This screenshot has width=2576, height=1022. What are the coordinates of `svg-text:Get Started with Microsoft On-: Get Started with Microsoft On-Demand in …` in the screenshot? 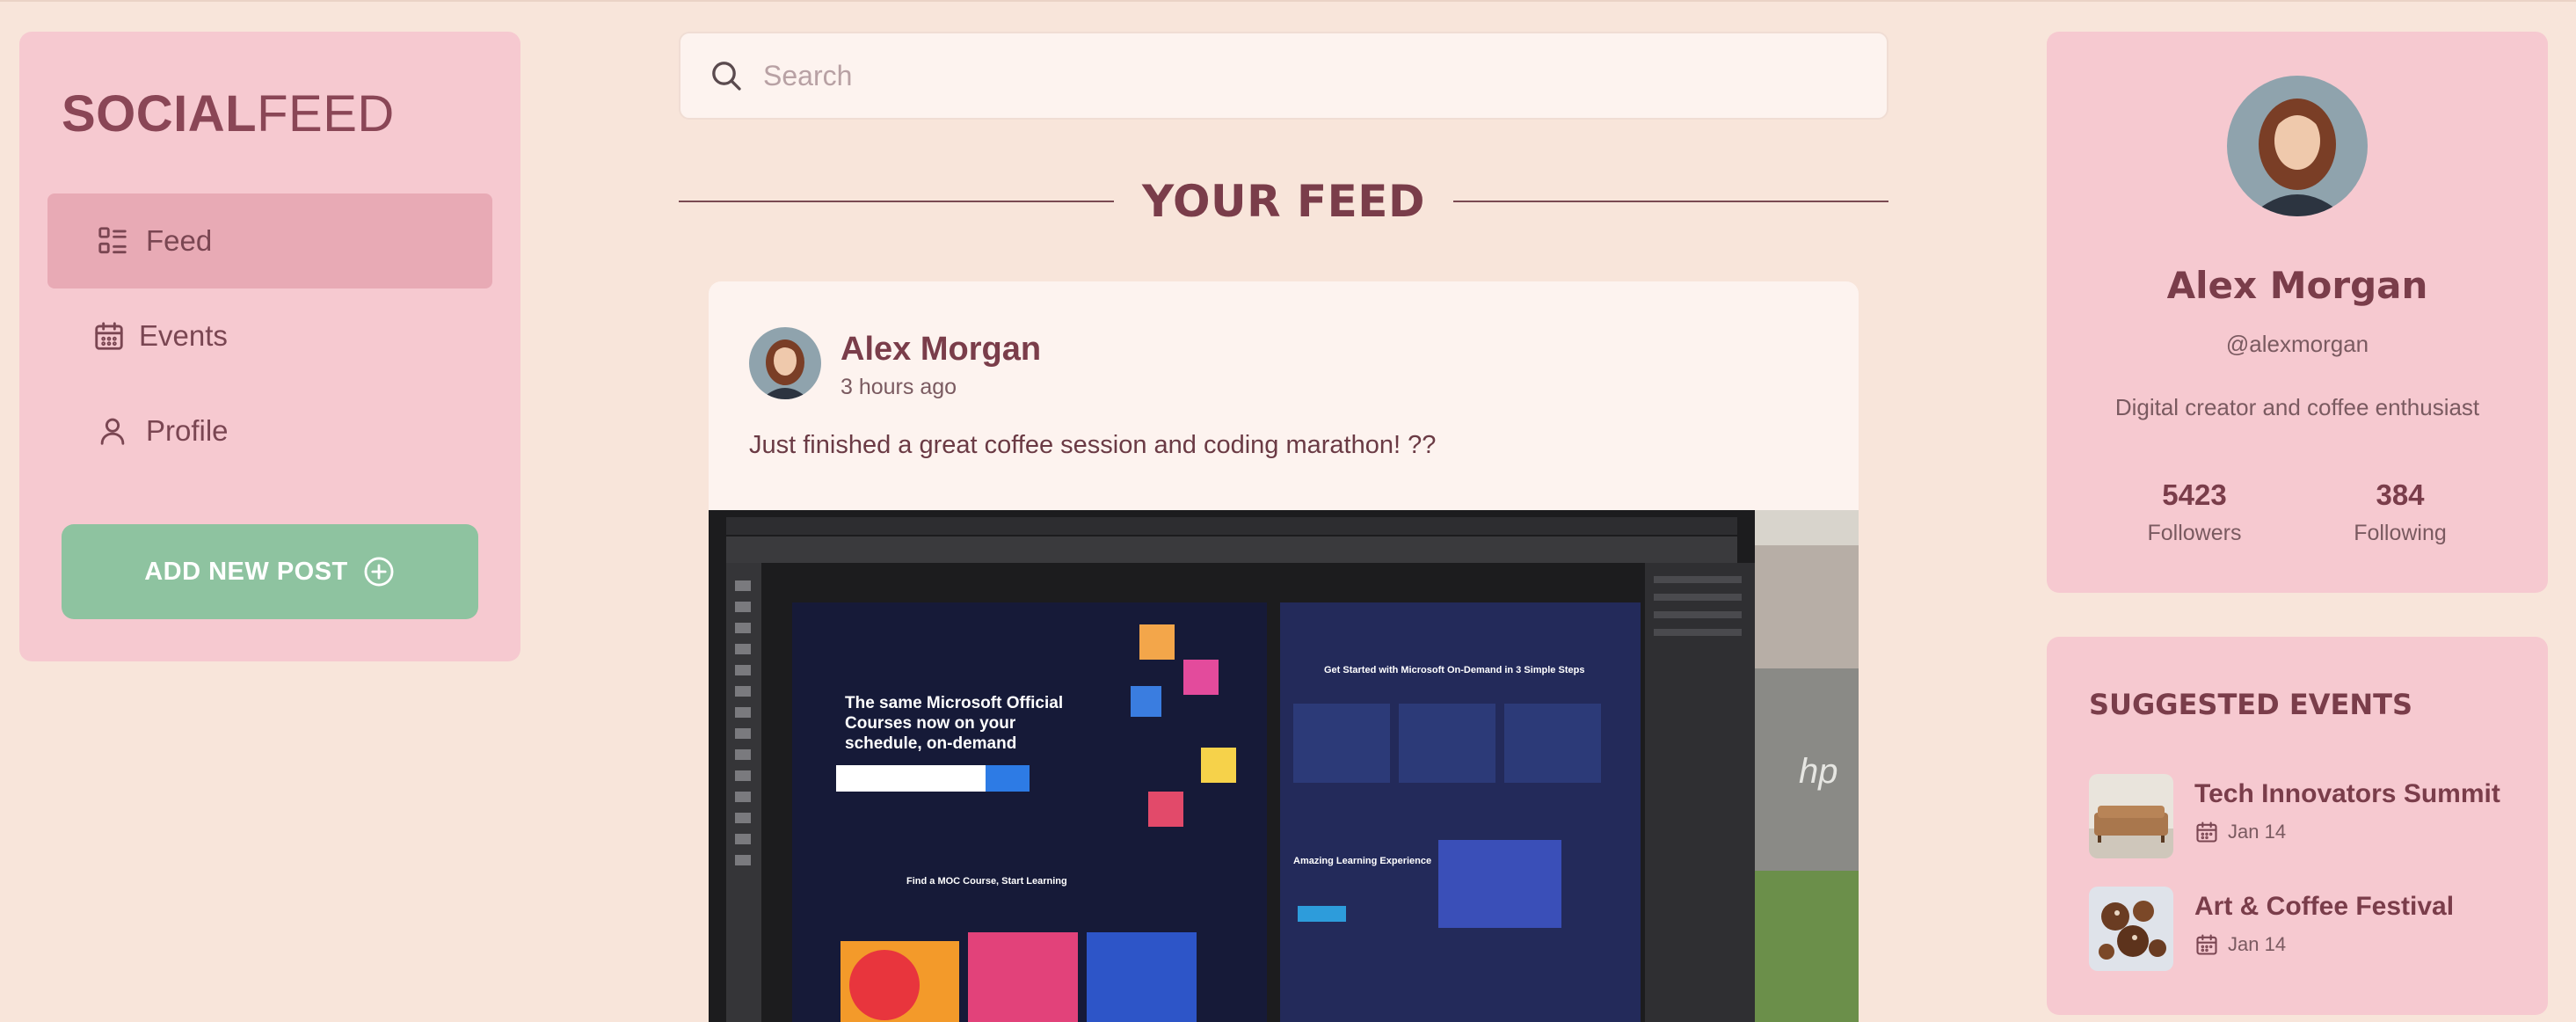 It's located at (1454, 670).